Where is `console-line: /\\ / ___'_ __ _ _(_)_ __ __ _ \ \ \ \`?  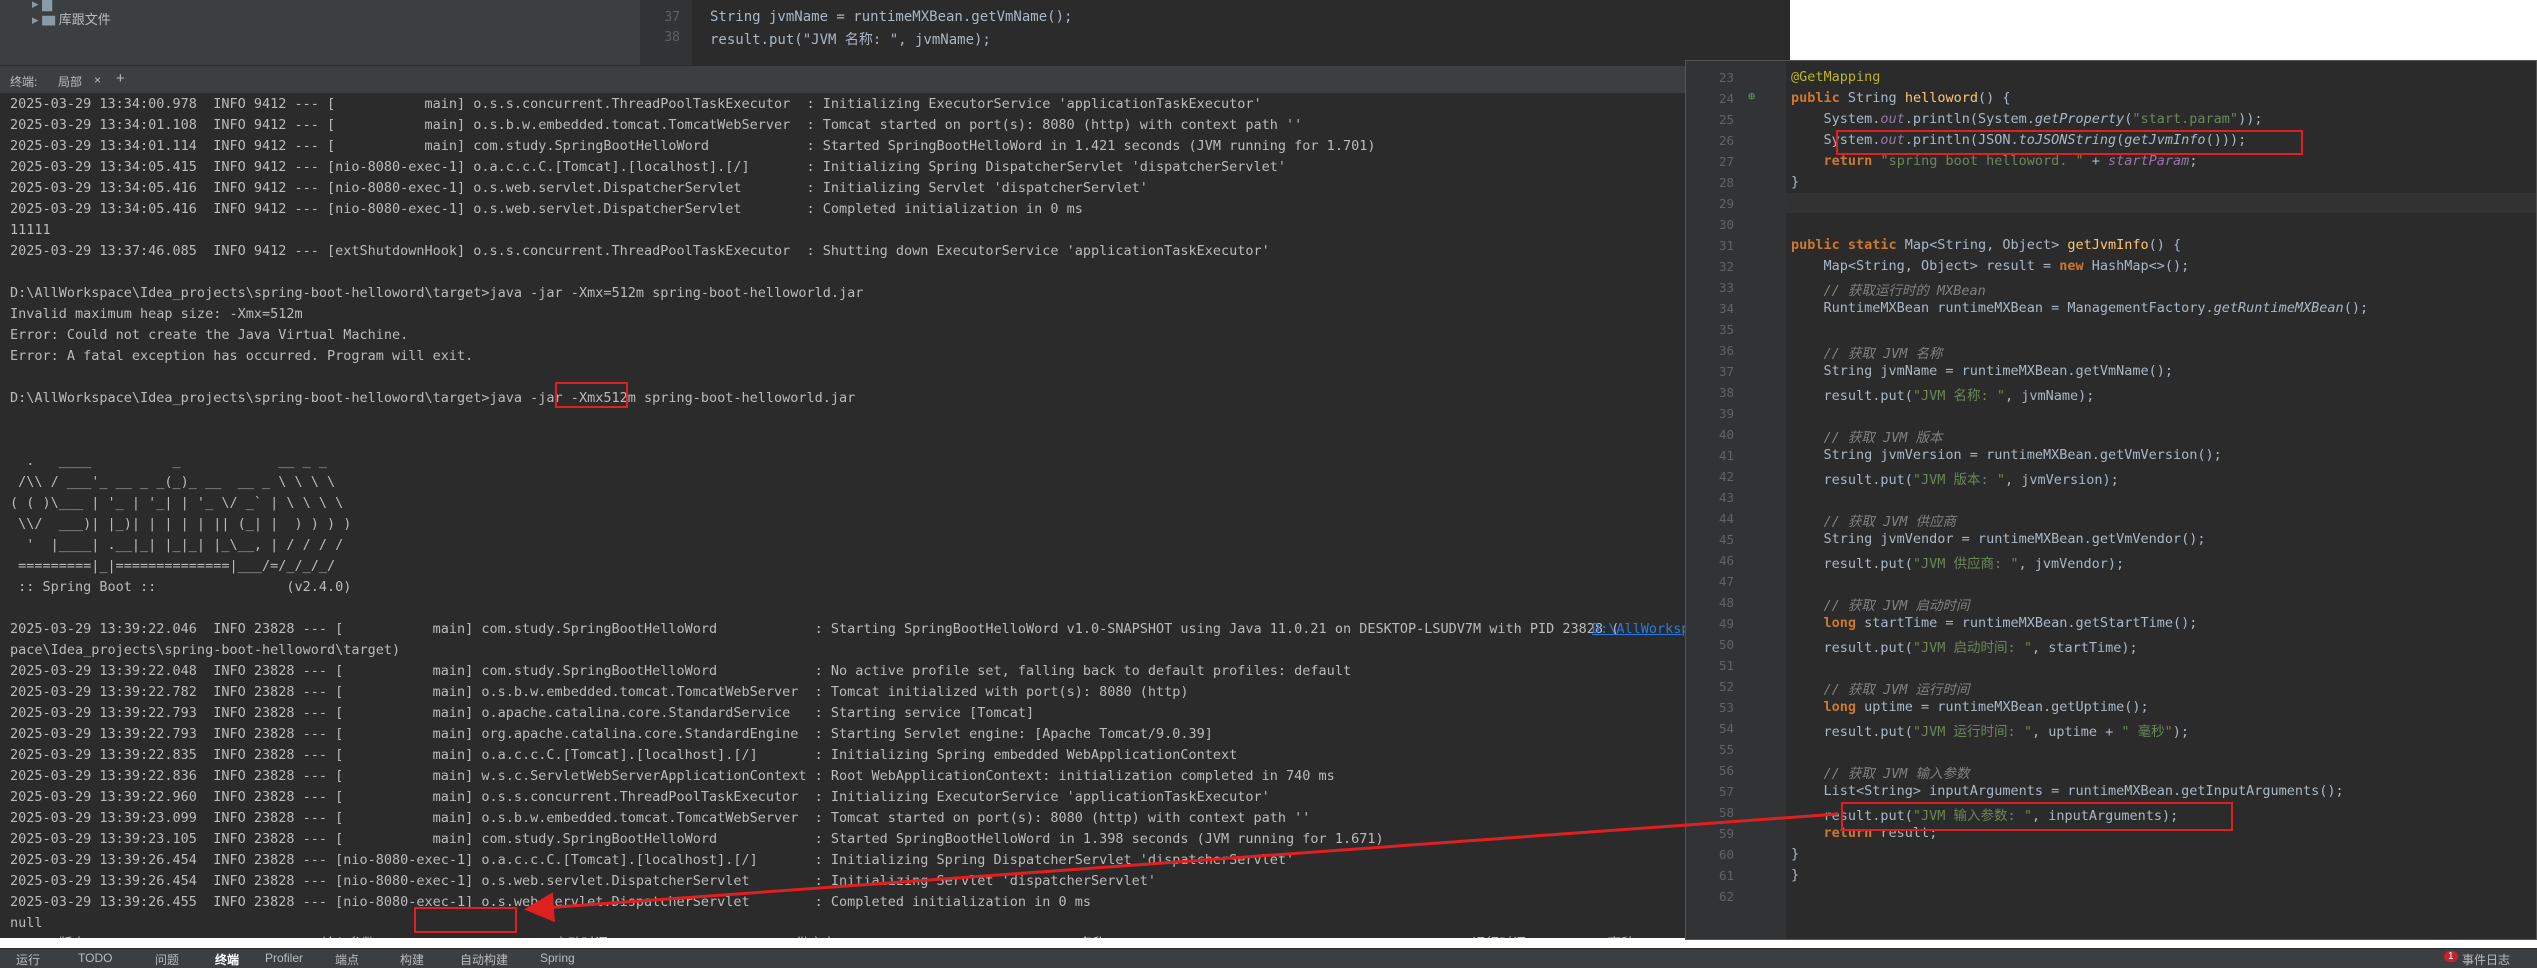
console-line: /\\ / ___'_ __ _ _(_)_ __ __ _ \ \ \ \ is located at coordinates (173, 482).